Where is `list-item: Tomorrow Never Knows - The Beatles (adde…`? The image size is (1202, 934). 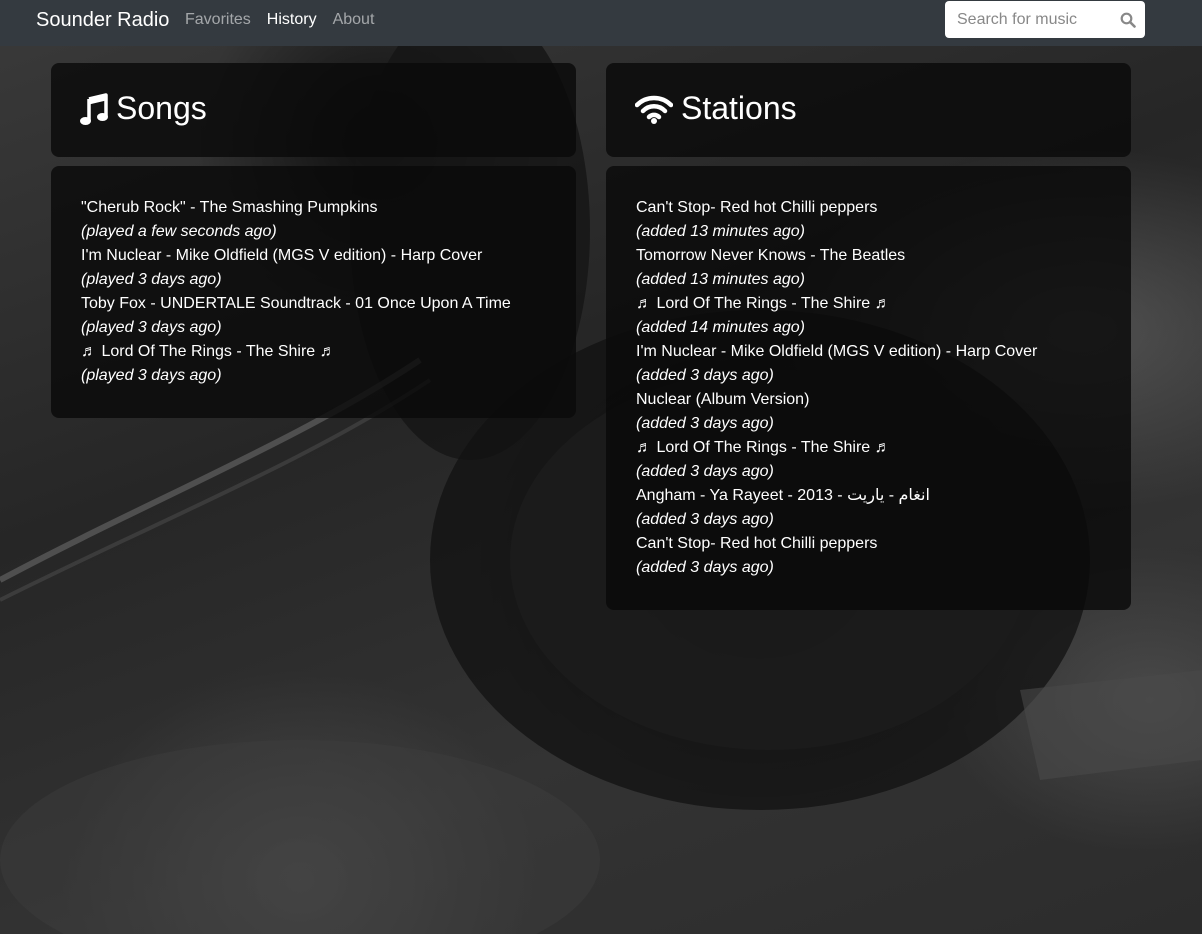
list-item: Tomorrow Never Knows - The Beatles (adde… is located at coordinates (868, 268).